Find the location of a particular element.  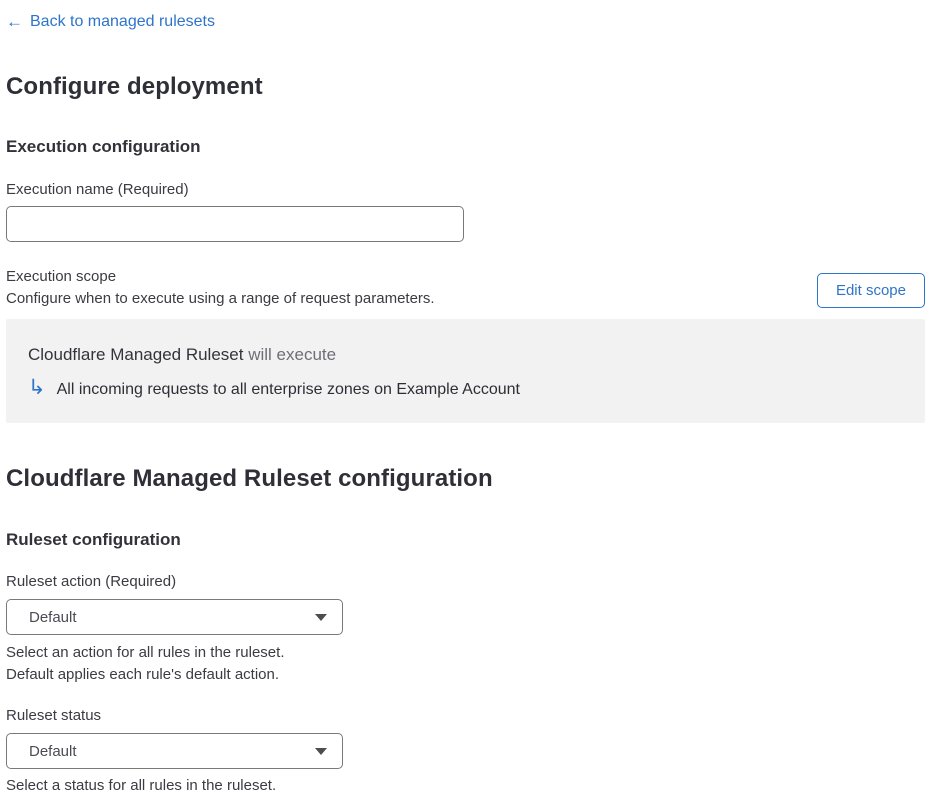

execution-scope-label: Execution scope is located at coordinates (61, 276).